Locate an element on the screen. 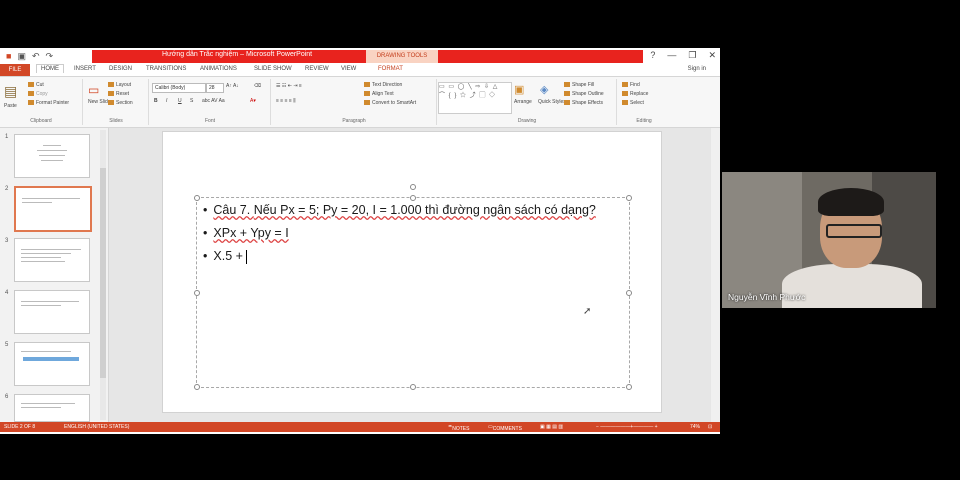 The height and width of the screenshot is (480, 960). editing-label: Editing is located at coordinates (644, 121).